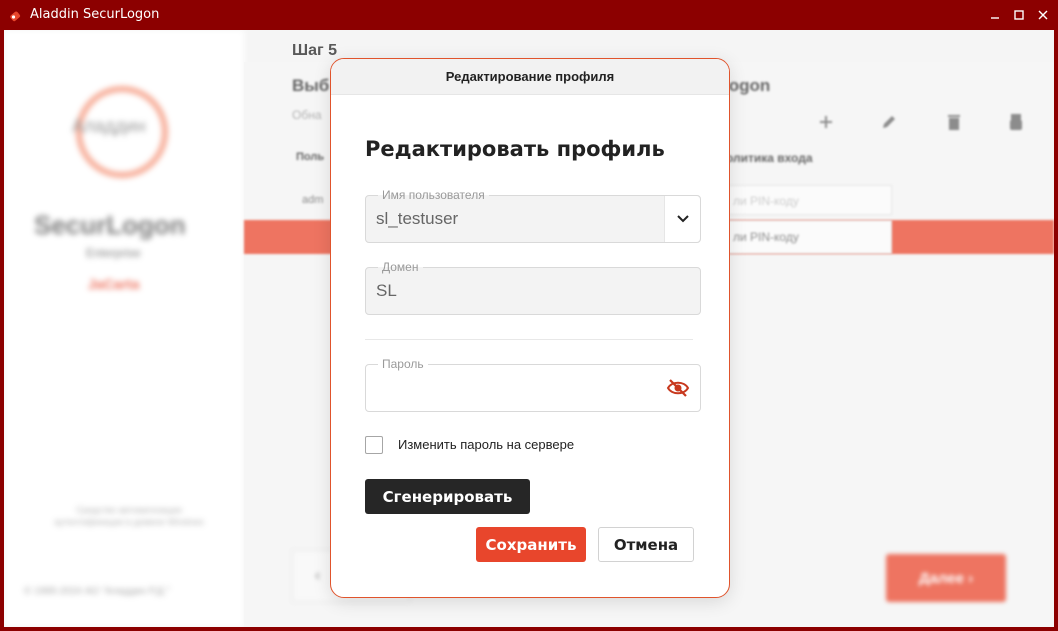  What do you see at coordinates (447, 496) in the screenshot?
I see `generate-button: Сгенерировать` at bounding box center [447, 496].